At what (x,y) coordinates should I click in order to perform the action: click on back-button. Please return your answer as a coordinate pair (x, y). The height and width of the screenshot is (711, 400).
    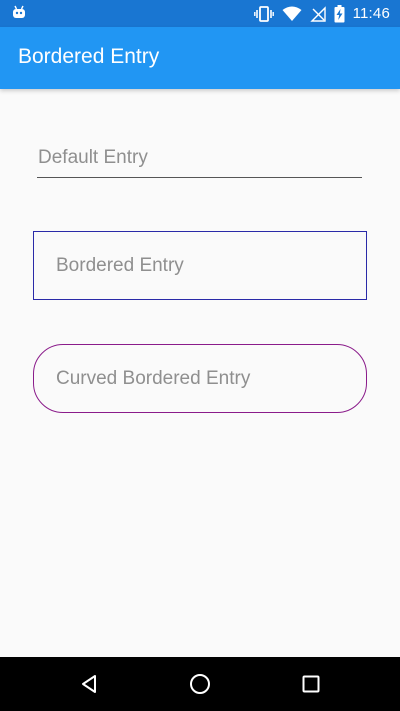
    Looking at the image, I should click on (89, 684).